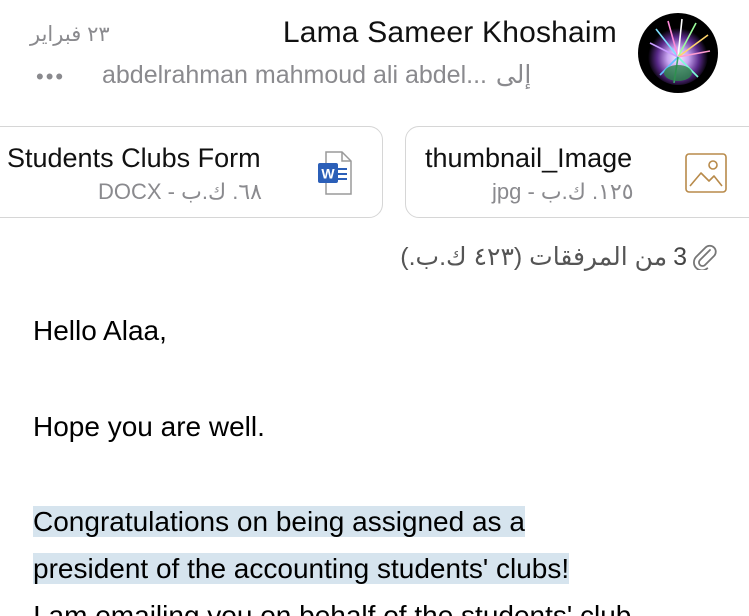  What do you see at coordinates (513, 75) in the screenshot?
I see `to-label: إلى` at bounding box center [513, 75].